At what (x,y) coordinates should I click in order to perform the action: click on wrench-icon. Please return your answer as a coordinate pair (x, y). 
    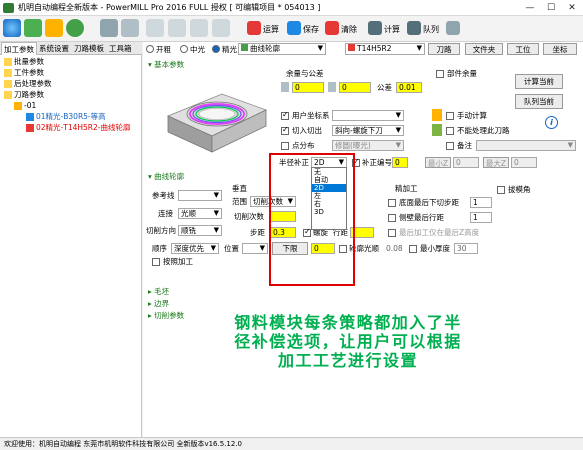
    Looking at the image, I should click on (109, 28).